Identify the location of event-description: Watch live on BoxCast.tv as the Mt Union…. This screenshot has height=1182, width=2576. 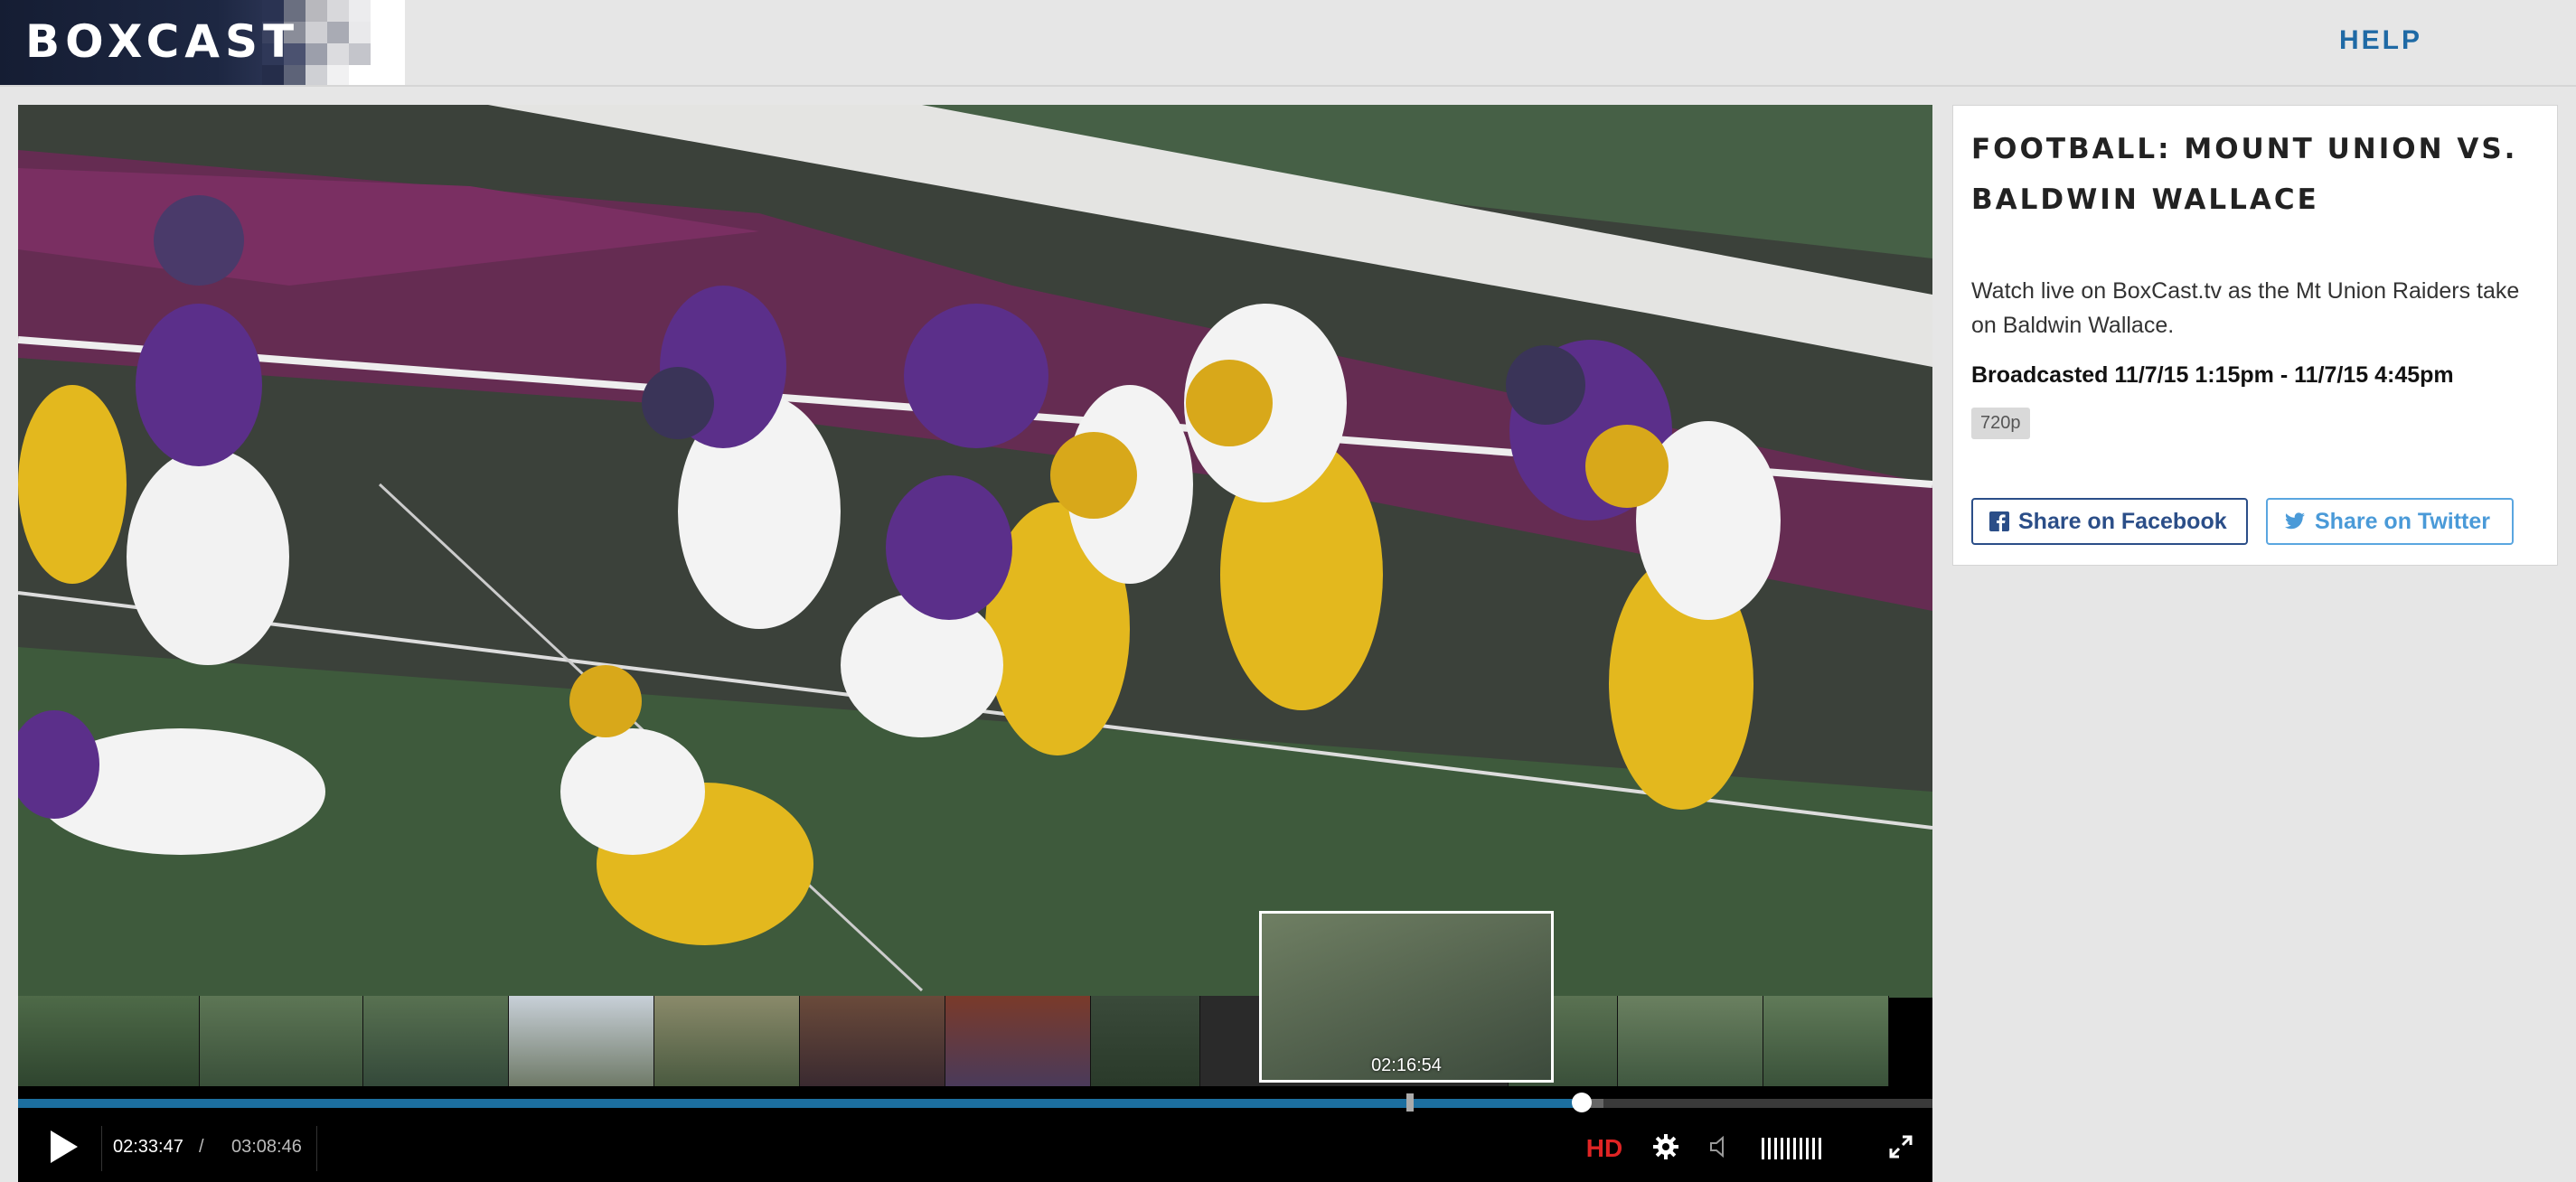
(2245, 308).